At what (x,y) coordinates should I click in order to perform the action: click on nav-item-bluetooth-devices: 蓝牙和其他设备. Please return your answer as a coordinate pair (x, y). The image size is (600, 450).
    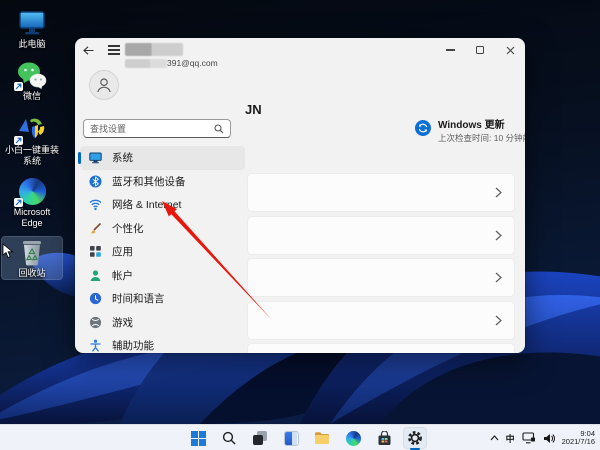
    Looking at the image, I should click on (162, 182).